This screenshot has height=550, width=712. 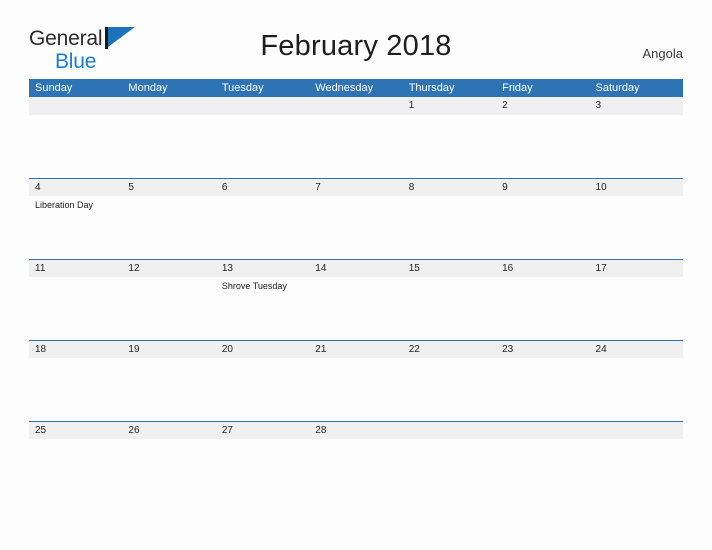 What do you see at coordinates (262, 430) in the screenshot?
I see `day-number: 27` at bounding box center [262, 430].